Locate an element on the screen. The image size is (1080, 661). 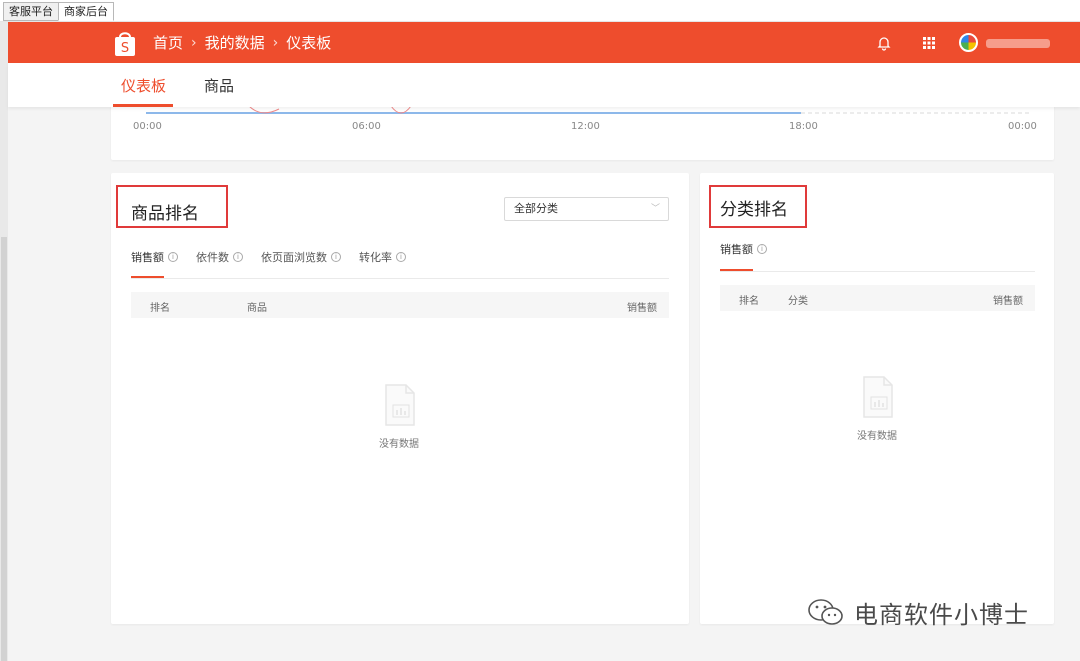
metric-tab-conversion: 转化率 i is located at coordinates (382, 257).